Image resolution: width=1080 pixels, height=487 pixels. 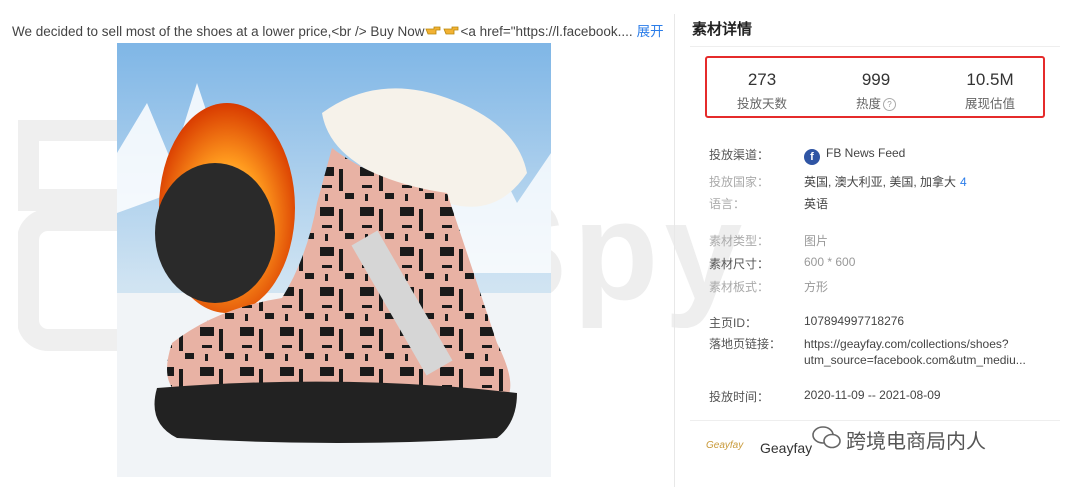 What do you see at coordinates (854, 321) in the screenshot?
I see `page-id-value: 107894997718276` at bounding box center [854, 321].